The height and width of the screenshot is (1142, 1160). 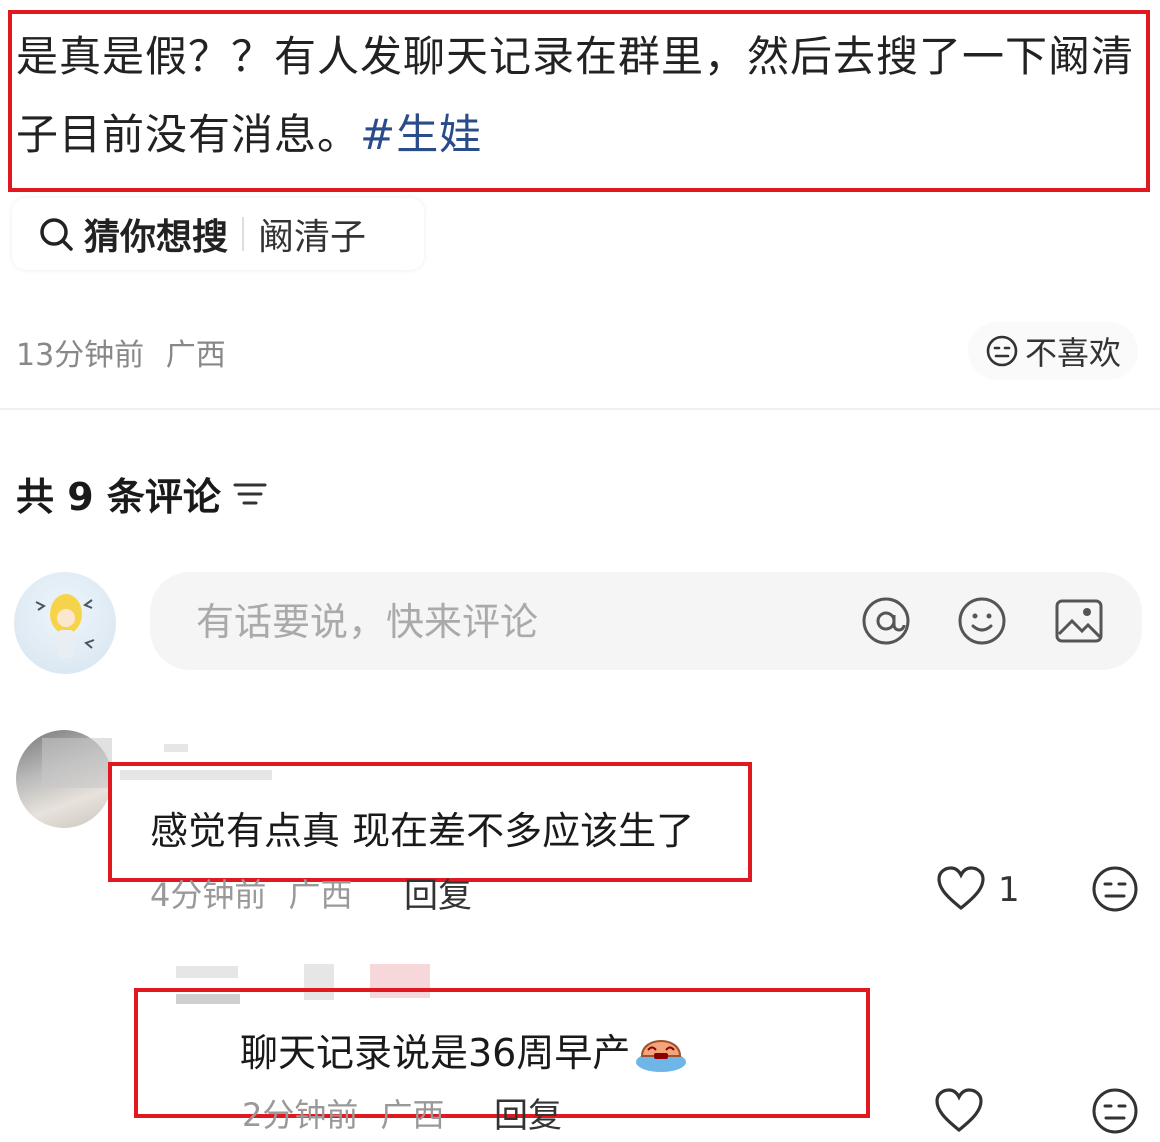 I want to click on reply-meta: 2分钟前 广西, so click(x=343, y=1113).